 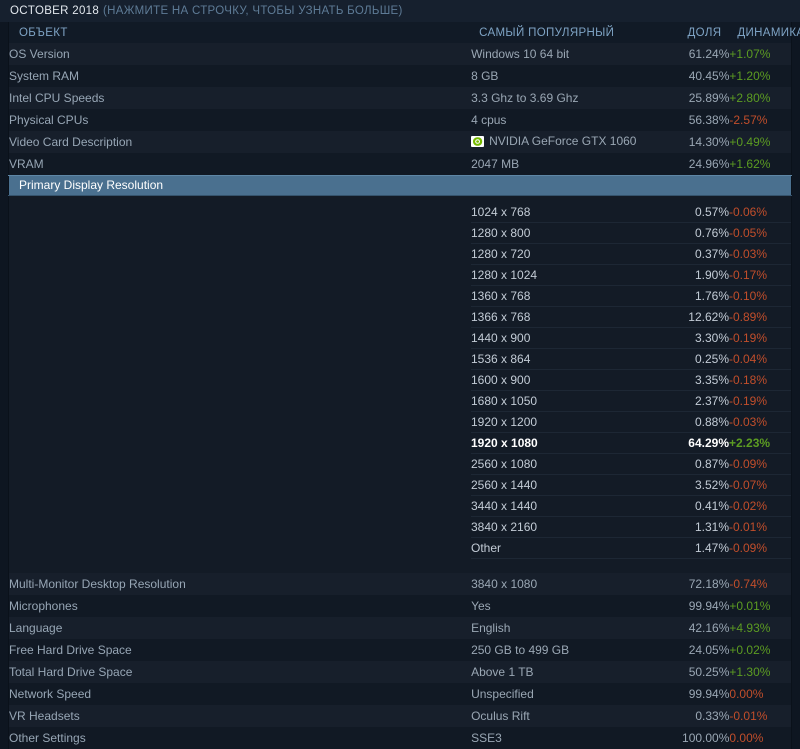 I want to click on row-popular-text: Oculus Rift, so click(x=500, y=716).